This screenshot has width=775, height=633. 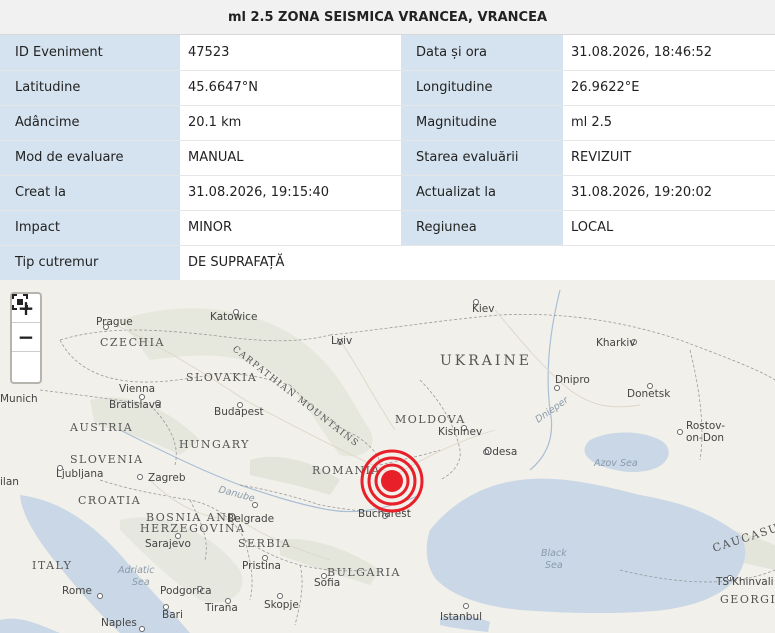 I want to click on city-label: Ljubljana, so click(x=79, y=474).